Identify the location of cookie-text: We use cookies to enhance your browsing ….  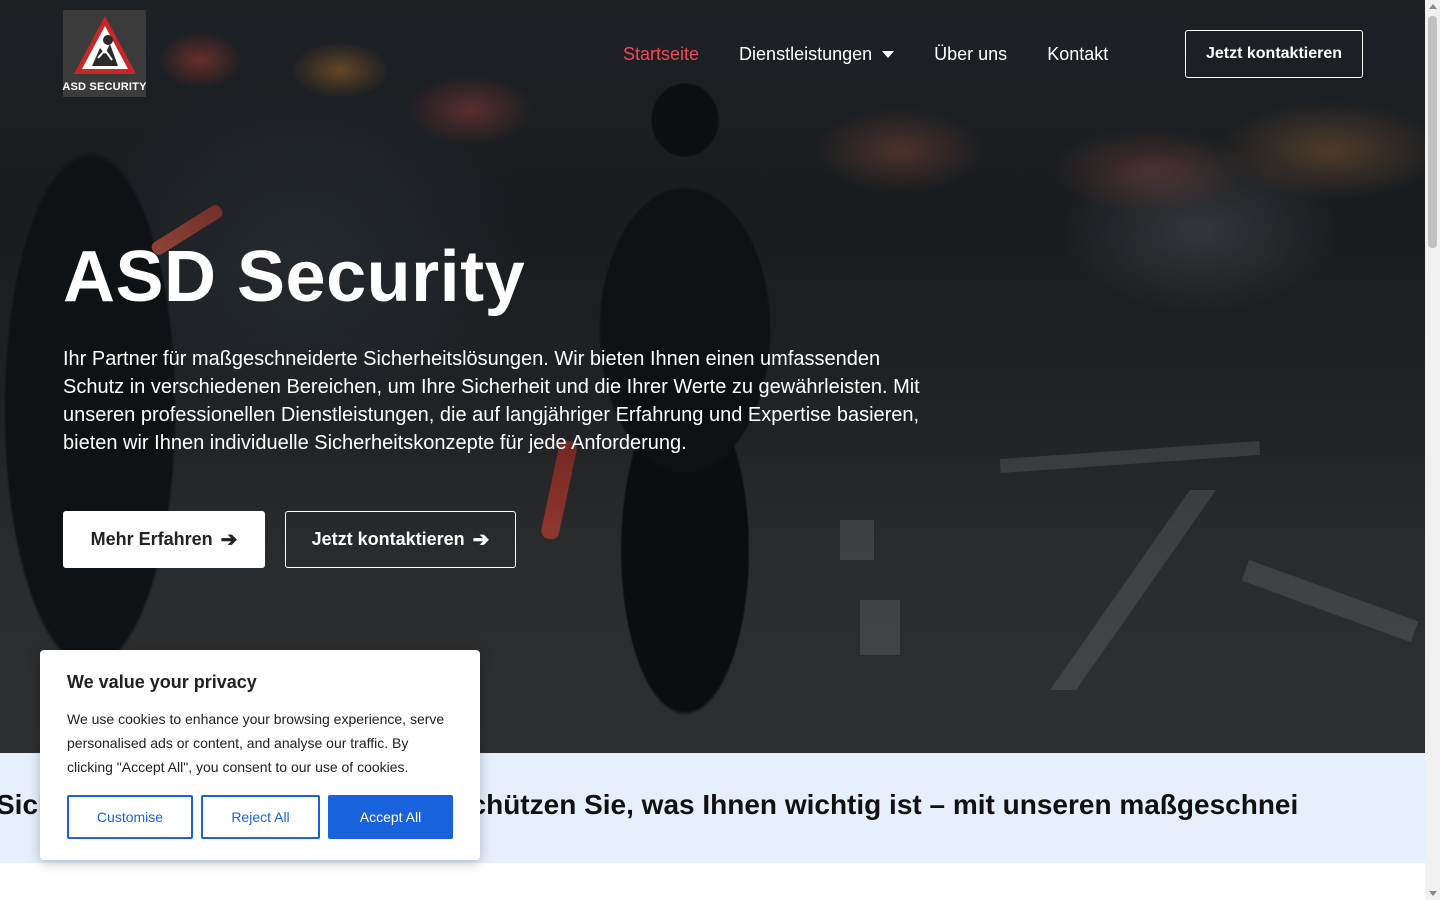
(256, 743).